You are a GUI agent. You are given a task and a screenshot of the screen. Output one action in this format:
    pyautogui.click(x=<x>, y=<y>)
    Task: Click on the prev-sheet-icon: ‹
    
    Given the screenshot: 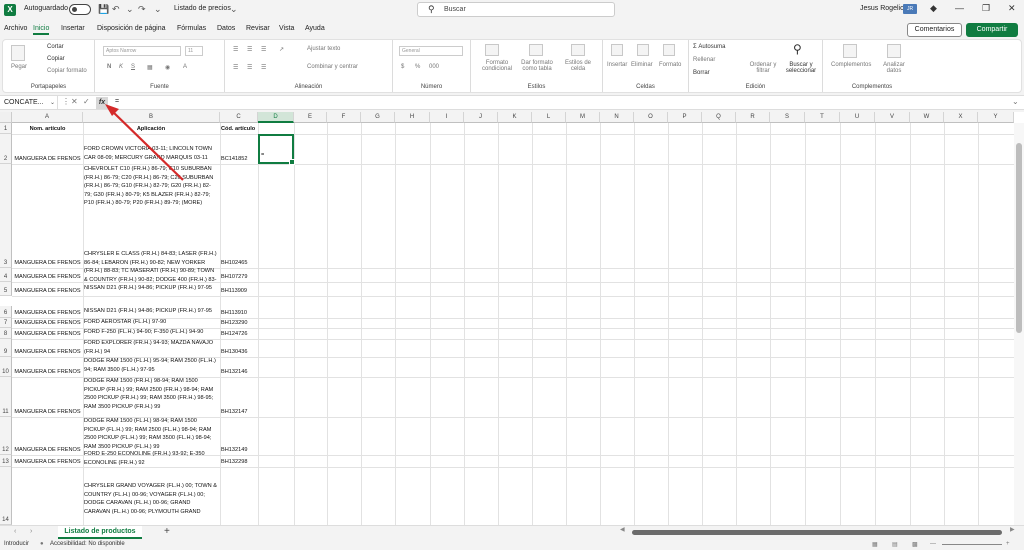 What is the action you would take?
    pyautogui.click(x=15, y=531)
    